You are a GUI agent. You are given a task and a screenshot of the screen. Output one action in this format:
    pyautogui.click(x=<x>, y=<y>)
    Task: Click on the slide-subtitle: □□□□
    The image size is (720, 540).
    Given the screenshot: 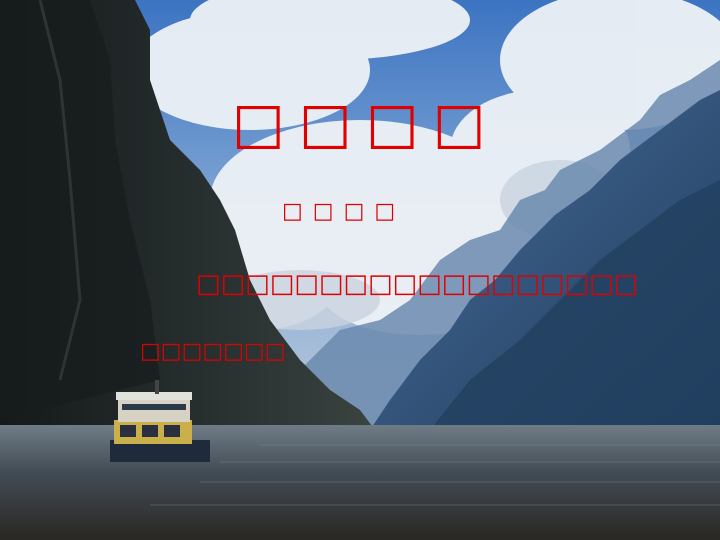 What is the action you would take?
    pyautogui.click(x=344, y=211)
    